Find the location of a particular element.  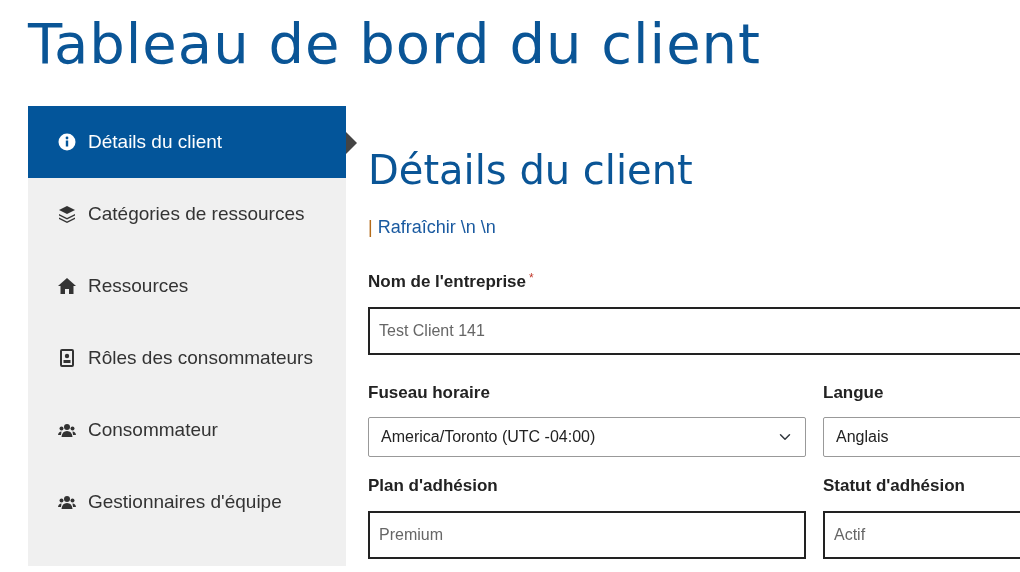

dropdown: America/Toronto (UTC -04:00) is located at coordinates (587, 437).